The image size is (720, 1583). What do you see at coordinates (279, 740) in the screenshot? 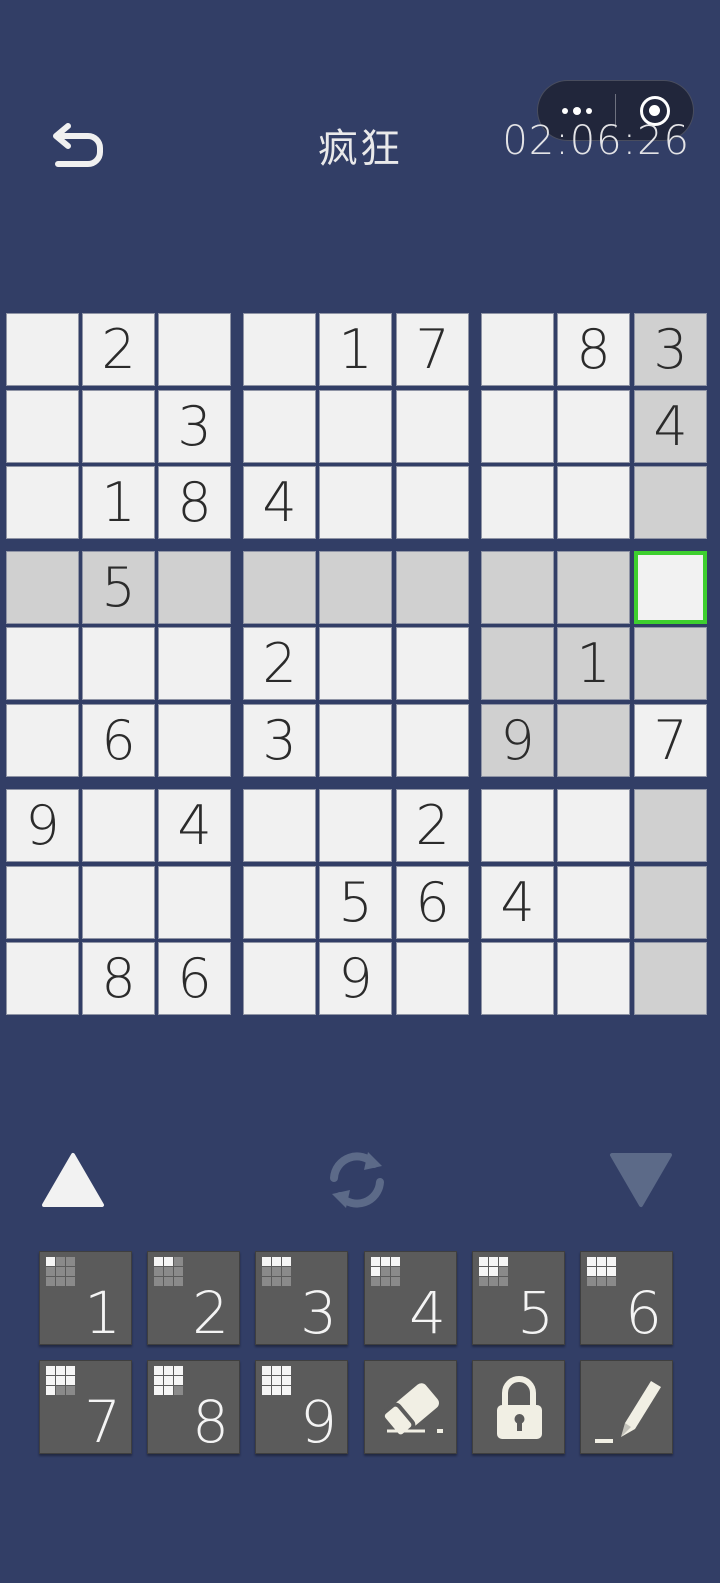
I see `sudoku-cell-r6c4: 3` at bounding box center [279, 740].